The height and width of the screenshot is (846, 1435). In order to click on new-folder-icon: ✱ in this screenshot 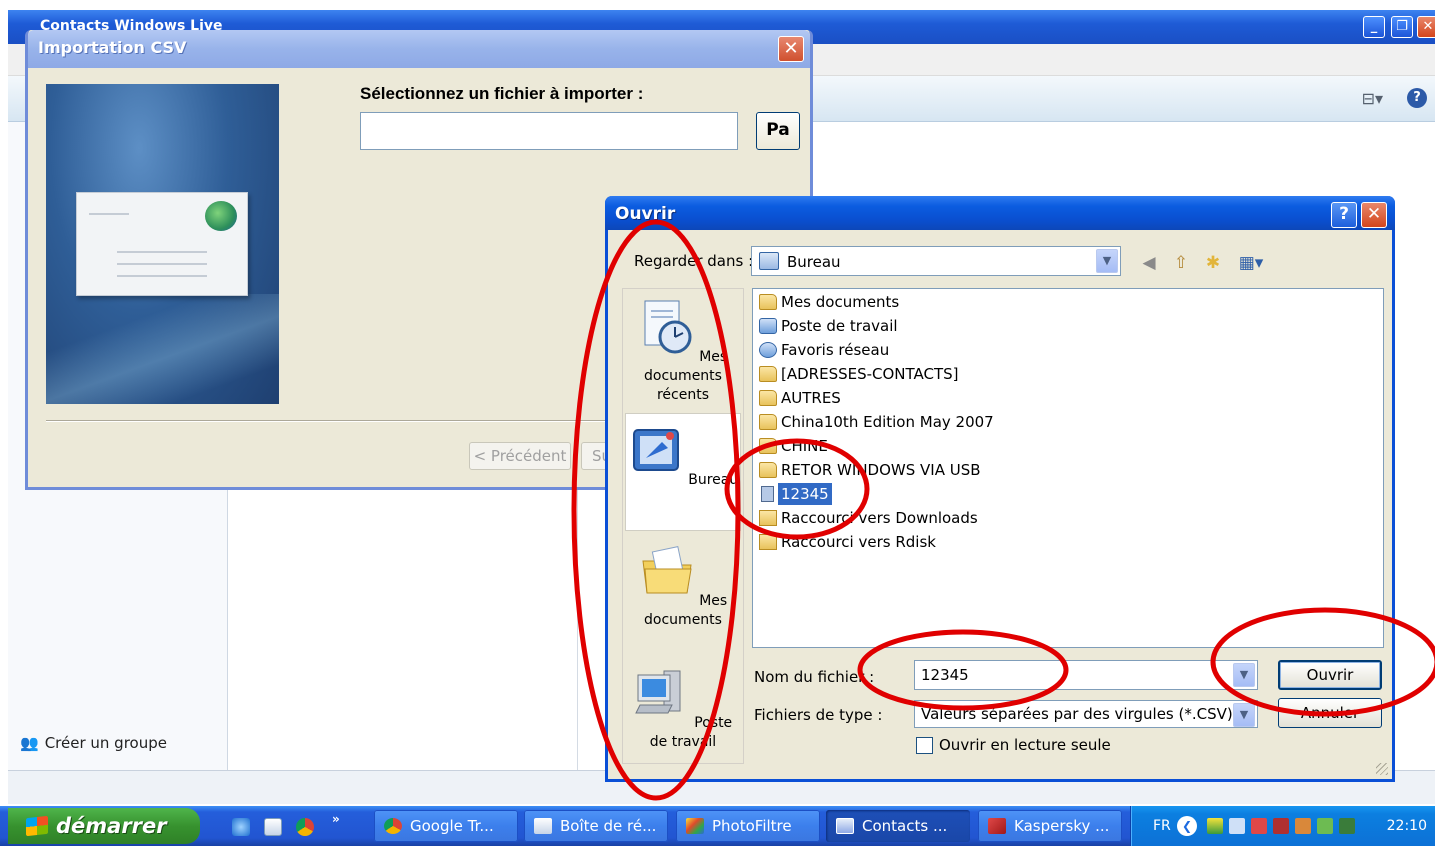, I will do `click(1213, 263)`.